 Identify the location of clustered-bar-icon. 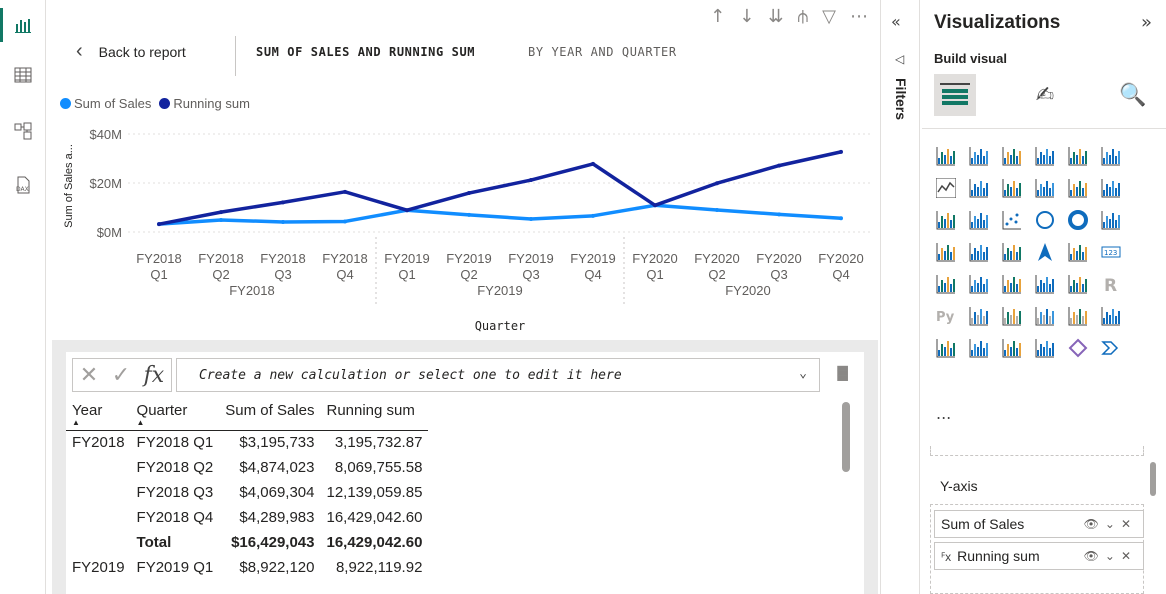
(1012, 156).